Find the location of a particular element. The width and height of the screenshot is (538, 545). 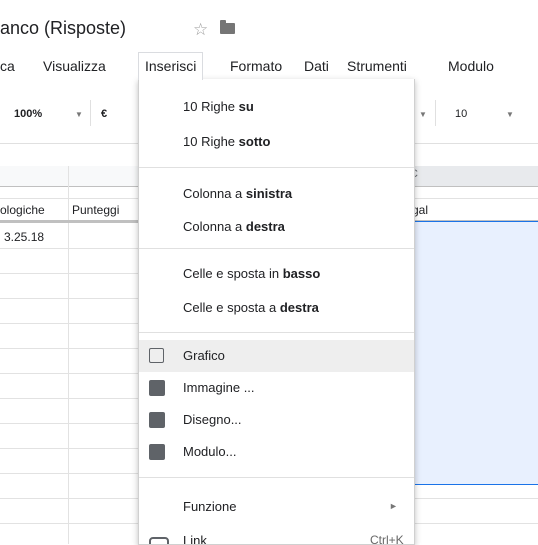

font-size-caret-icon: ▼ is located at coordinates (510, 114).